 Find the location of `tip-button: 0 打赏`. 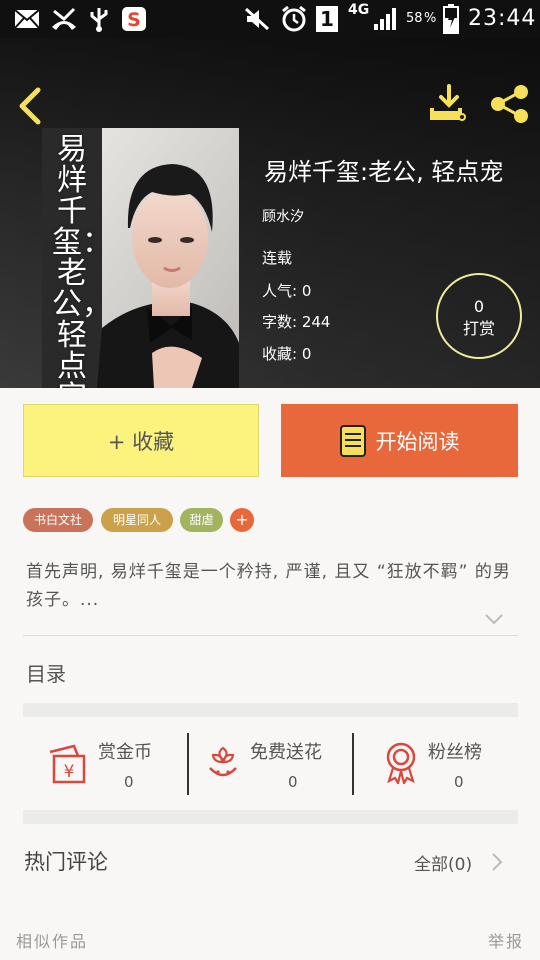

tip-button: 0 打赏 is located at coordinates (479, 316).